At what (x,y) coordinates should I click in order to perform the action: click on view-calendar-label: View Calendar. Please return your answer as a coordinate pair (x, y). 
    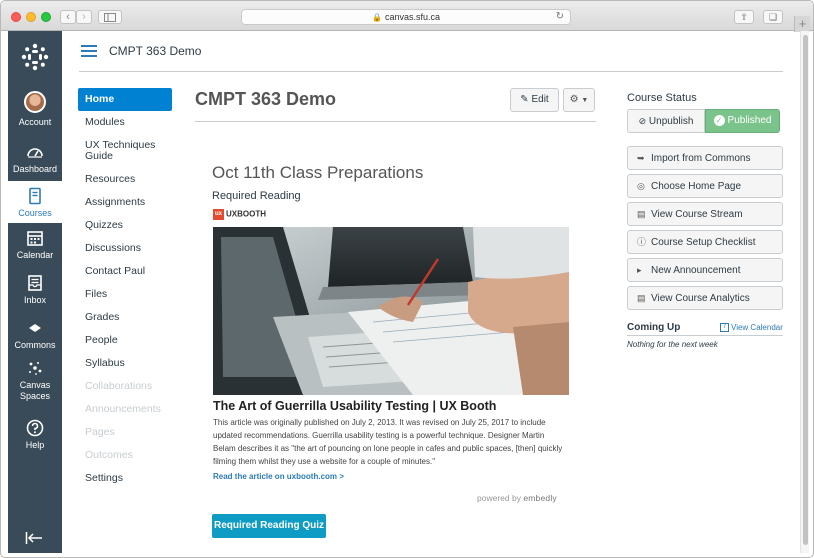
    Looking at the image, I should click on (757, 327).